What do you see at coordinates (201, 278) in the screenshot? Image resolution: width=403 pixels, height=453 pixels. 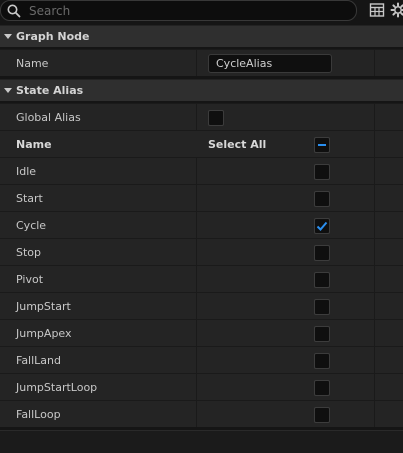 I see `state-row: Pivot` at bounding box center [201, 278].